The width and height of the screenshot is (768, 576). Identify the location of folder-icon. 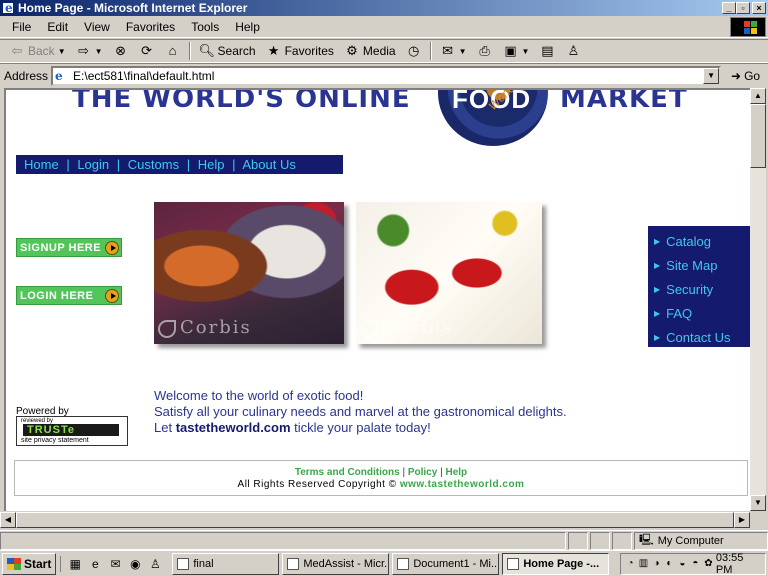
(183, 563).